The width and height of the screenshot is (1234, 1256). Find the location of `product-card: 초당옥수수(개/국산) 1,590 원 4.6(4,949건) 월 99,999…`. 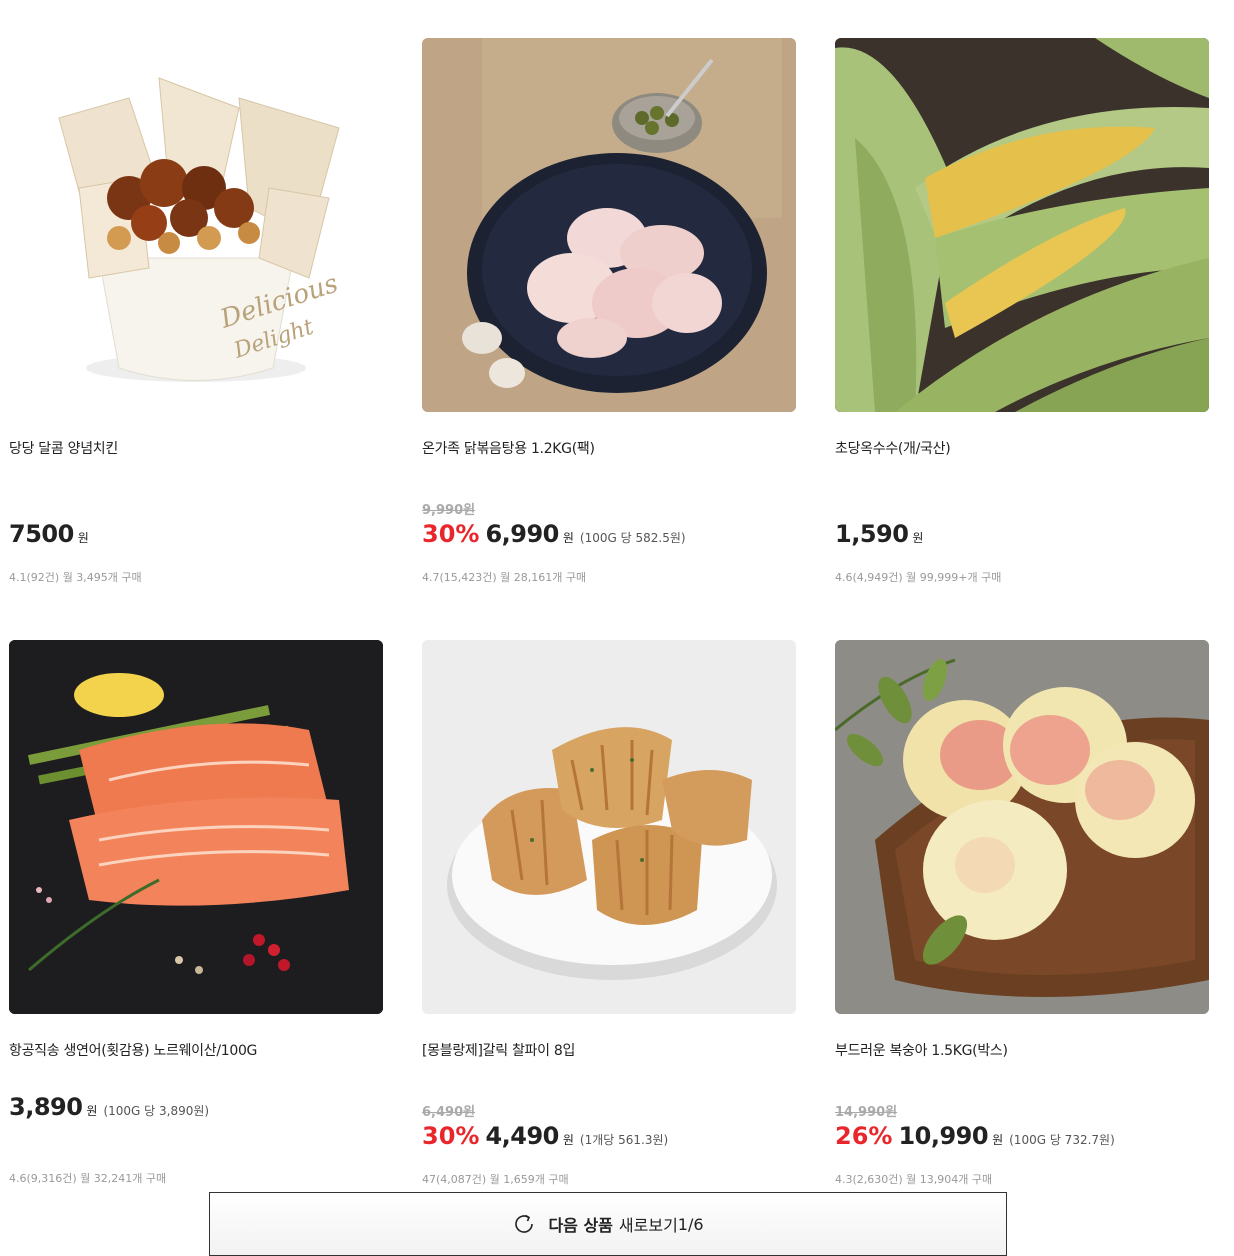

product-card: 초당옥수수(개/국산) 1,590 원 4.6(4,949건) 월 99,999… is located at coordinates (1022, 311).